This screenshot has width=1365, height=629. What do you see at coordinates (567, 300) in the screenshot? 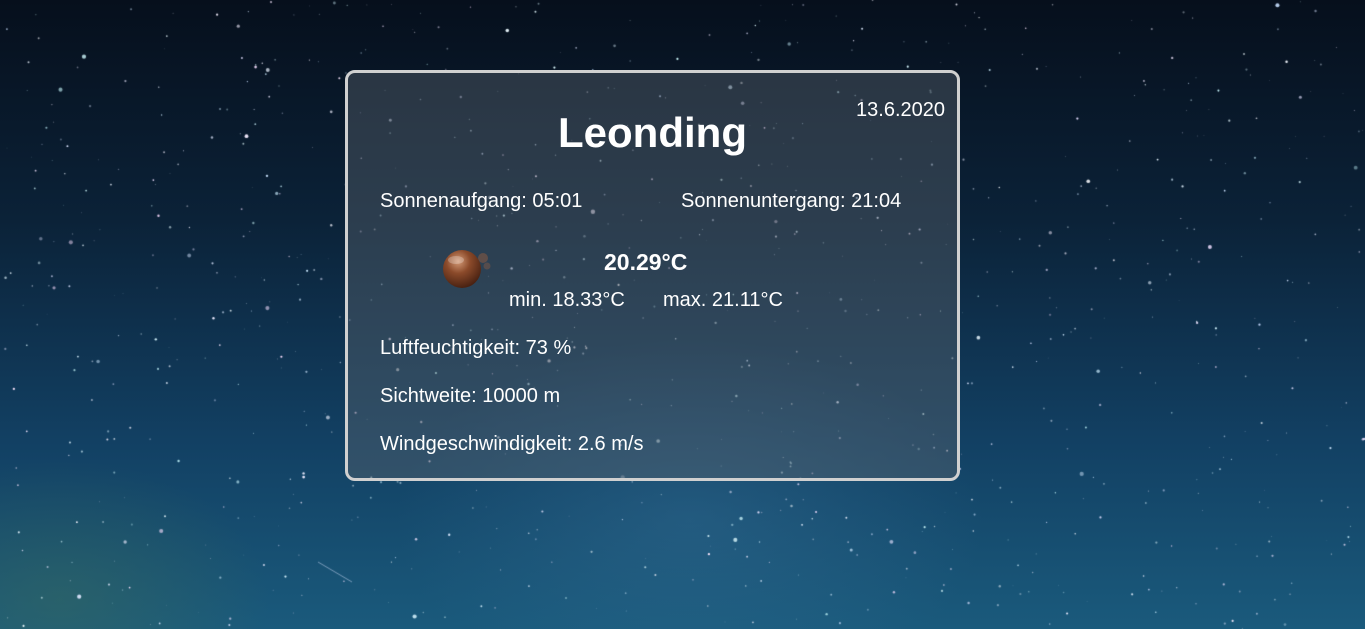
I see `min-temperature: min. 18.33°C` at bounding box center [567, 300].